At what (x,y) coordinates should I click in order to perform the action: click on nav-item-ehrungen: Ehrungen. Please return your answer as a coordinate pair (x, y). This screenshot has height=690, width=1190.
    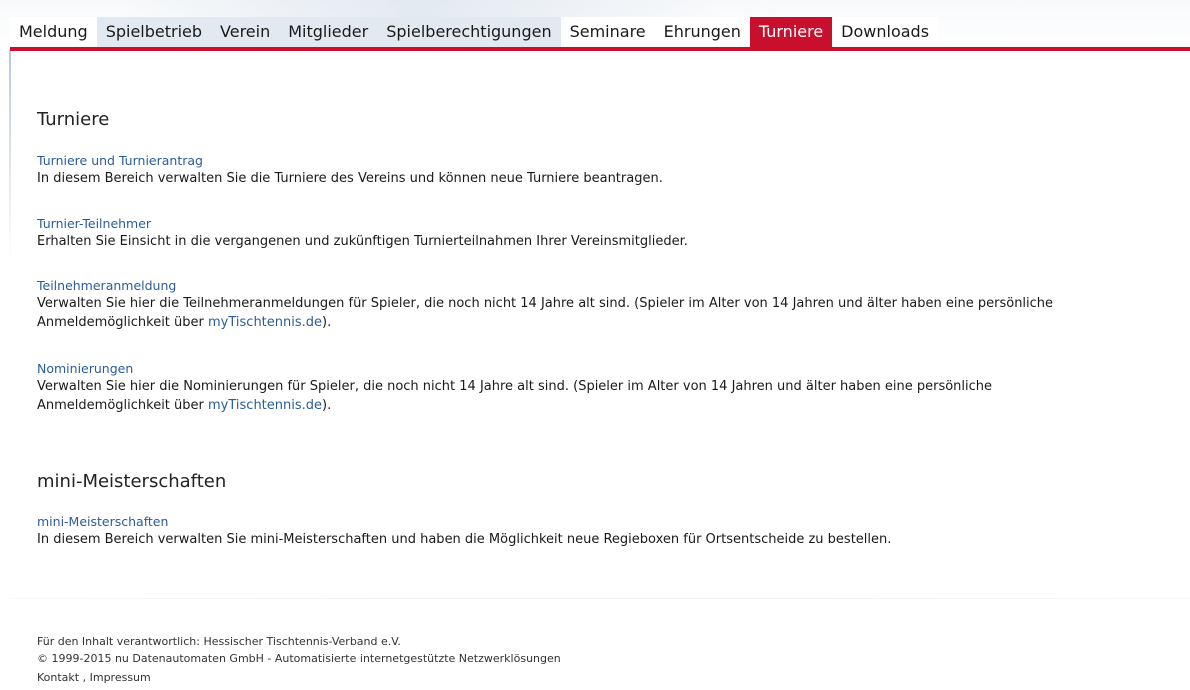
    Looking at the image, I should click on (702, 32).